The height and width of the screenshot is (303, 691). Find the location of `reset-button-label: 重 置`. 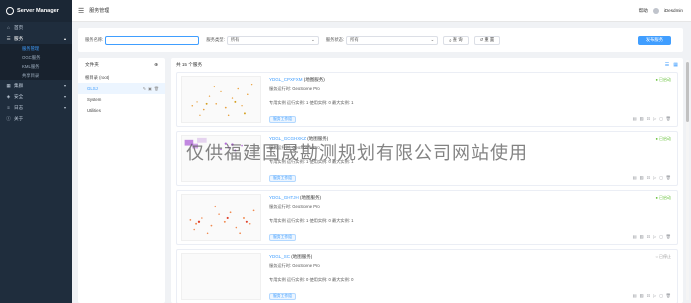

reset-button-label: 重 置 is located at coordinates (489, 39).